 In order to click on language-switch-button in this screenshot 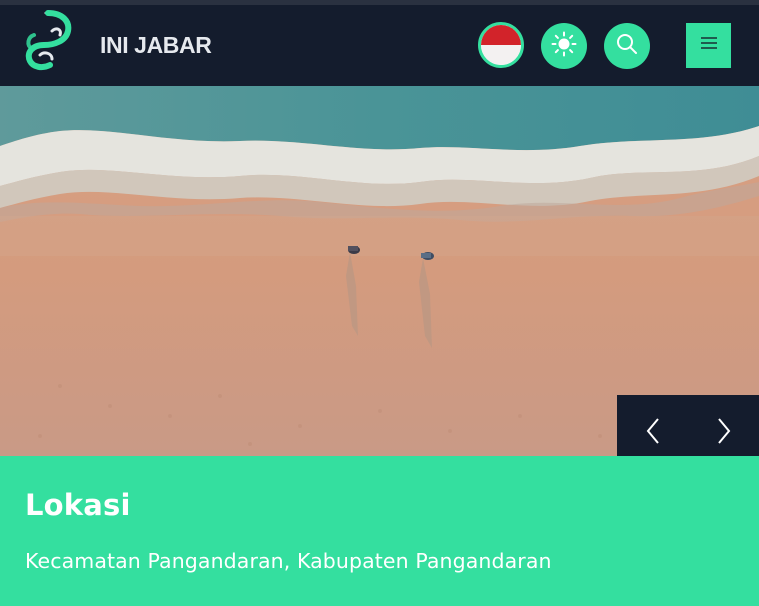, I will do `click(501, 45)`.